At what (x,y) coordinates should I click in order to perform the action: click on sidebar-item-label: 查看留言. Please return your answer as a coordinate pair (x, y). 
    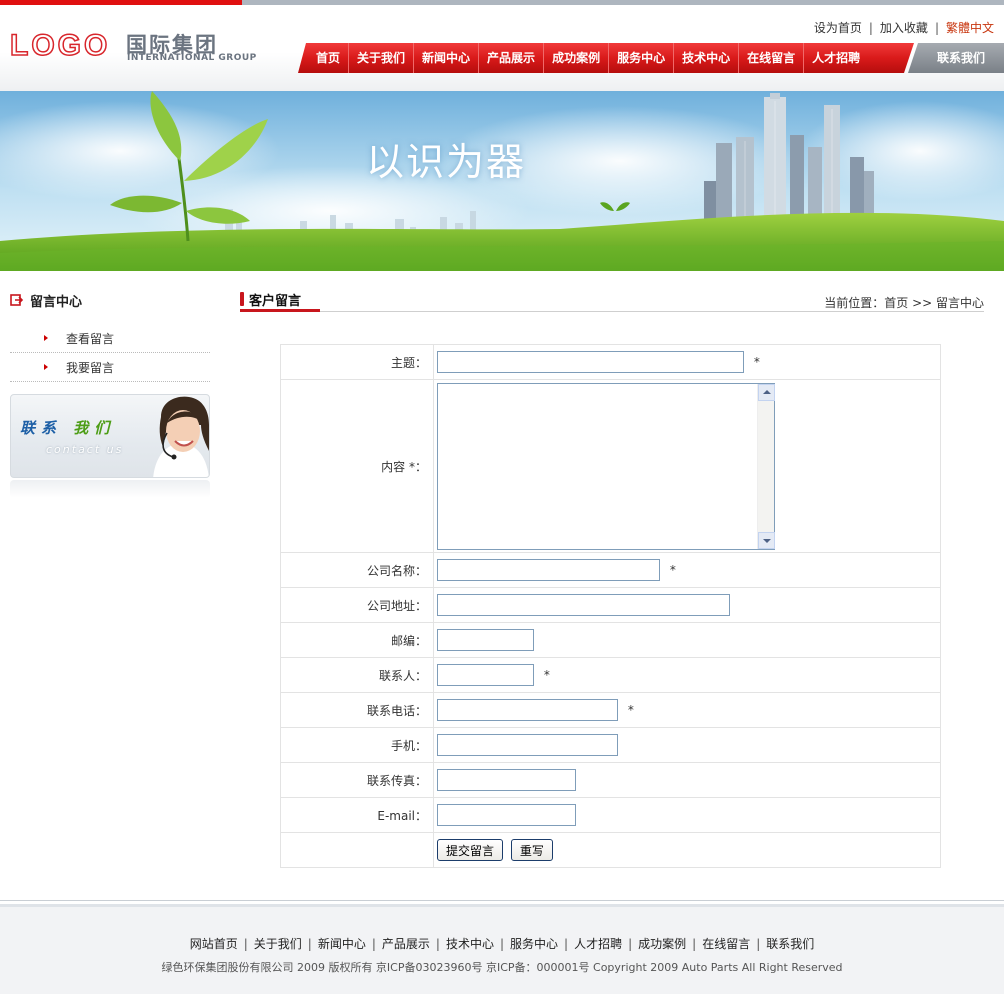
    Looking at the image, I should click on (90, 338).